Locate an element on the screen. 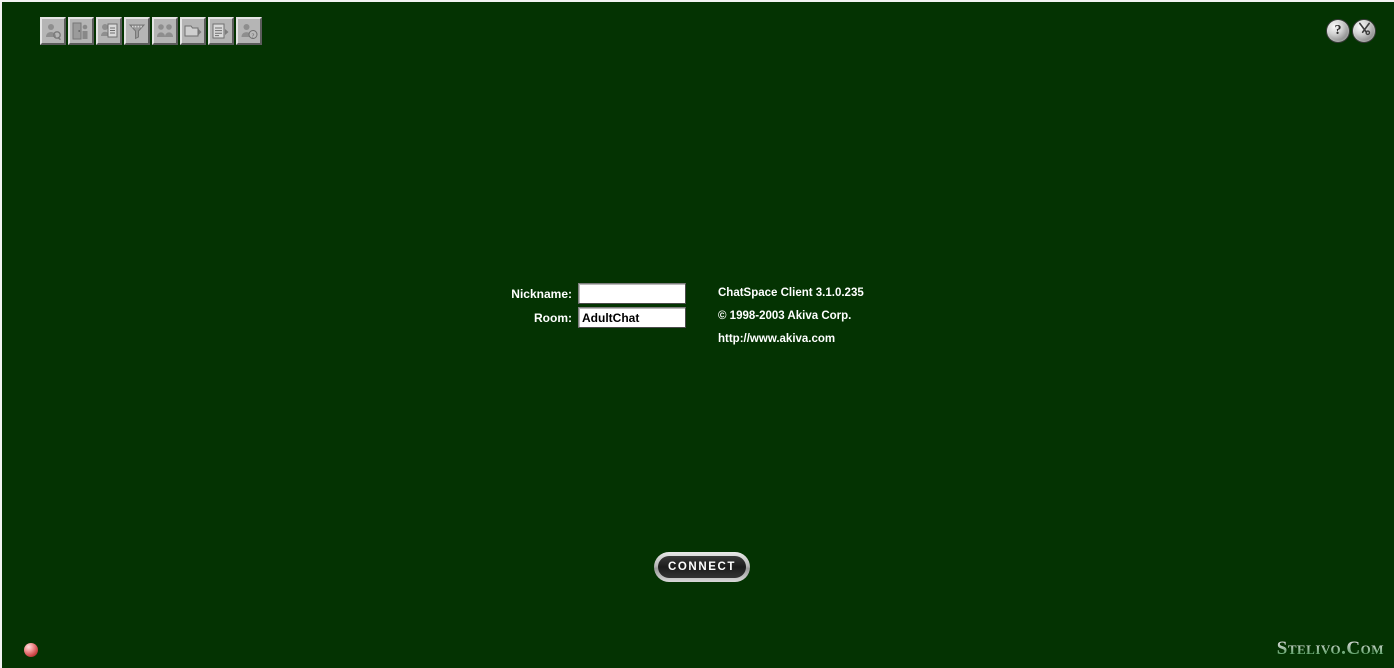 The image size is (1394, 668). toolbar-button-user-profile is located at coordinates (53, 31).